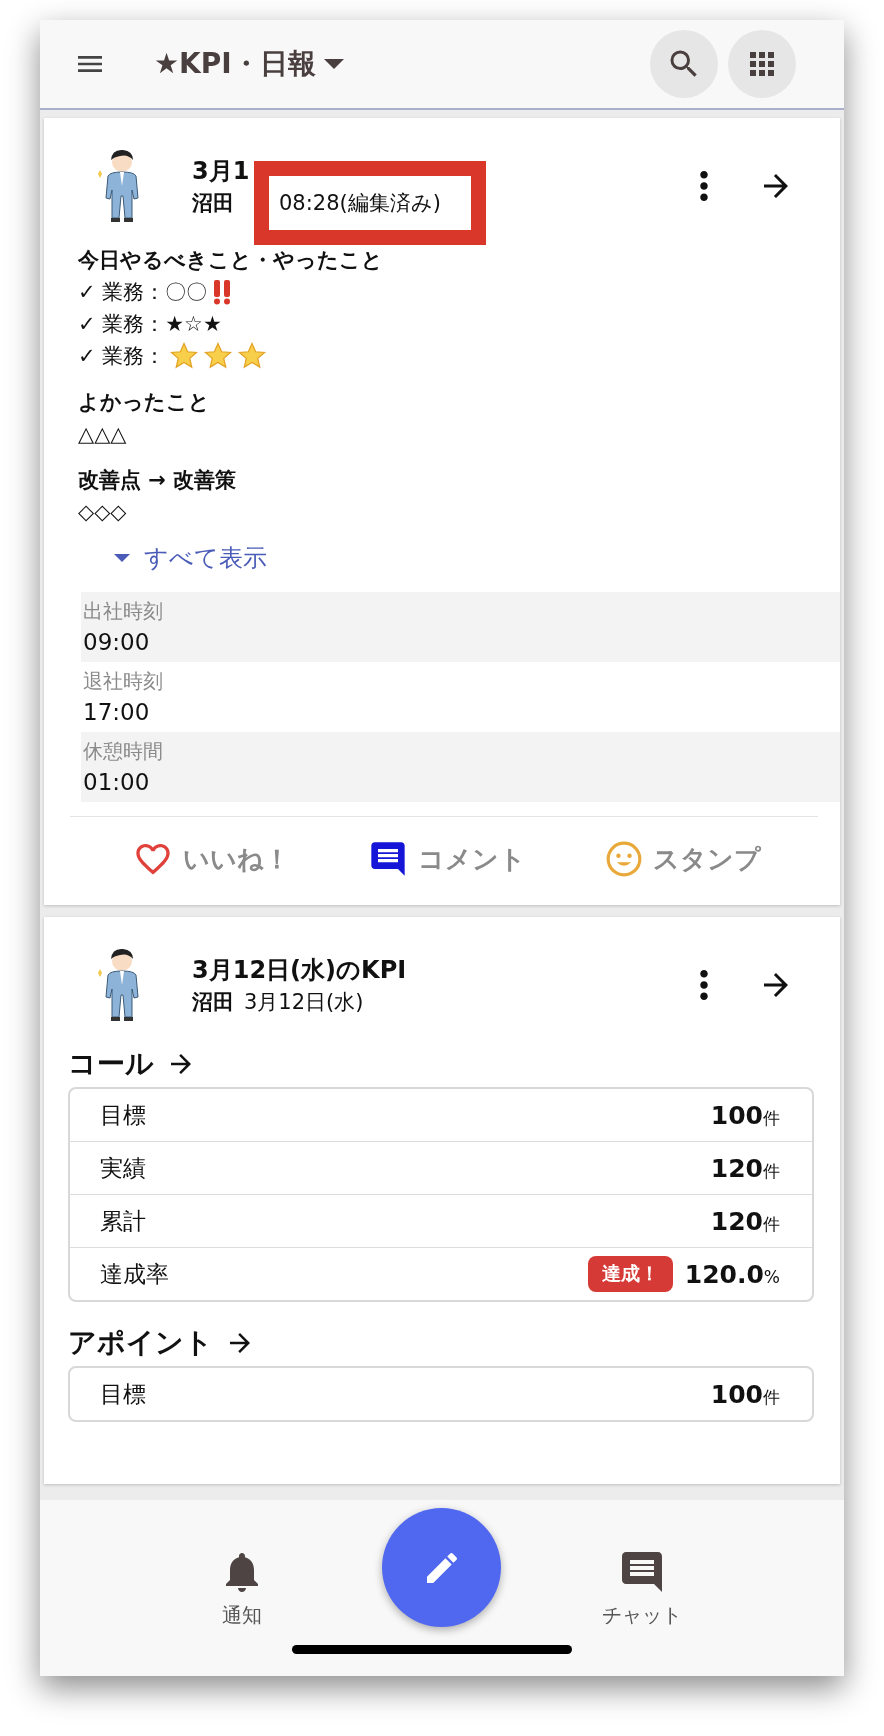  What do you see at coordinates (150, 324) in the screenshot?
I see `report-line: ✓ 業務：★☆★` at bounding box center [150, 324].